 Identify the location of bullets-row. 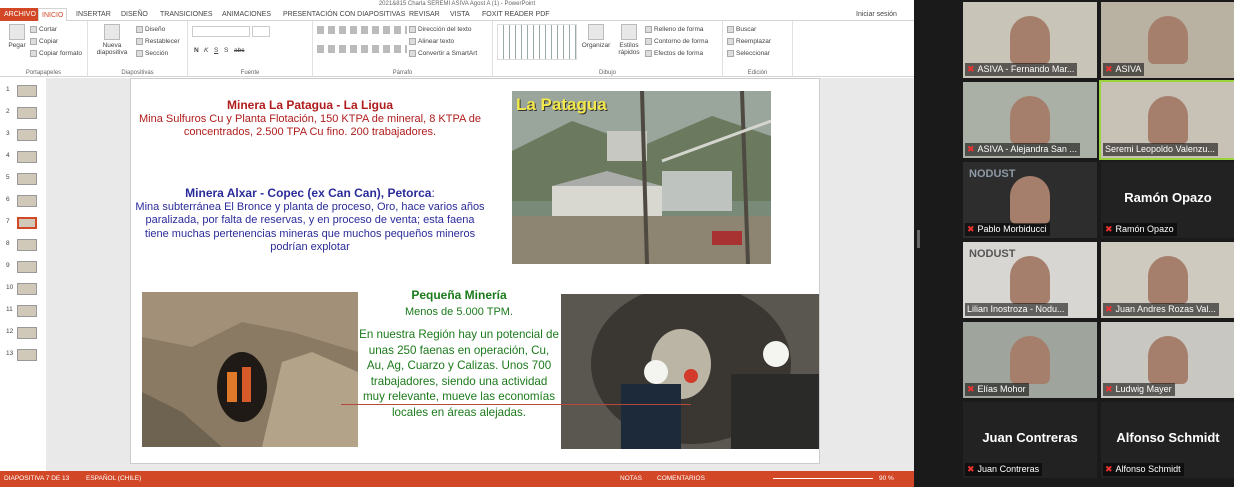
(362, 30).